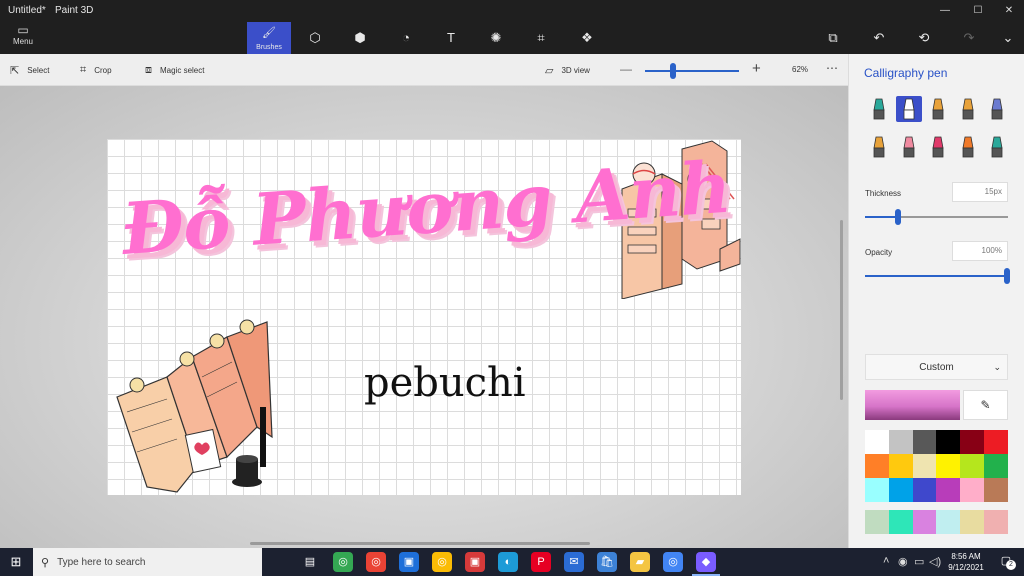 The image size is (1024, 576). What do you see at coordinates (841, 310) in the screenshot?
I see `vertical-scrollbar` at bounding box center [841, 310].